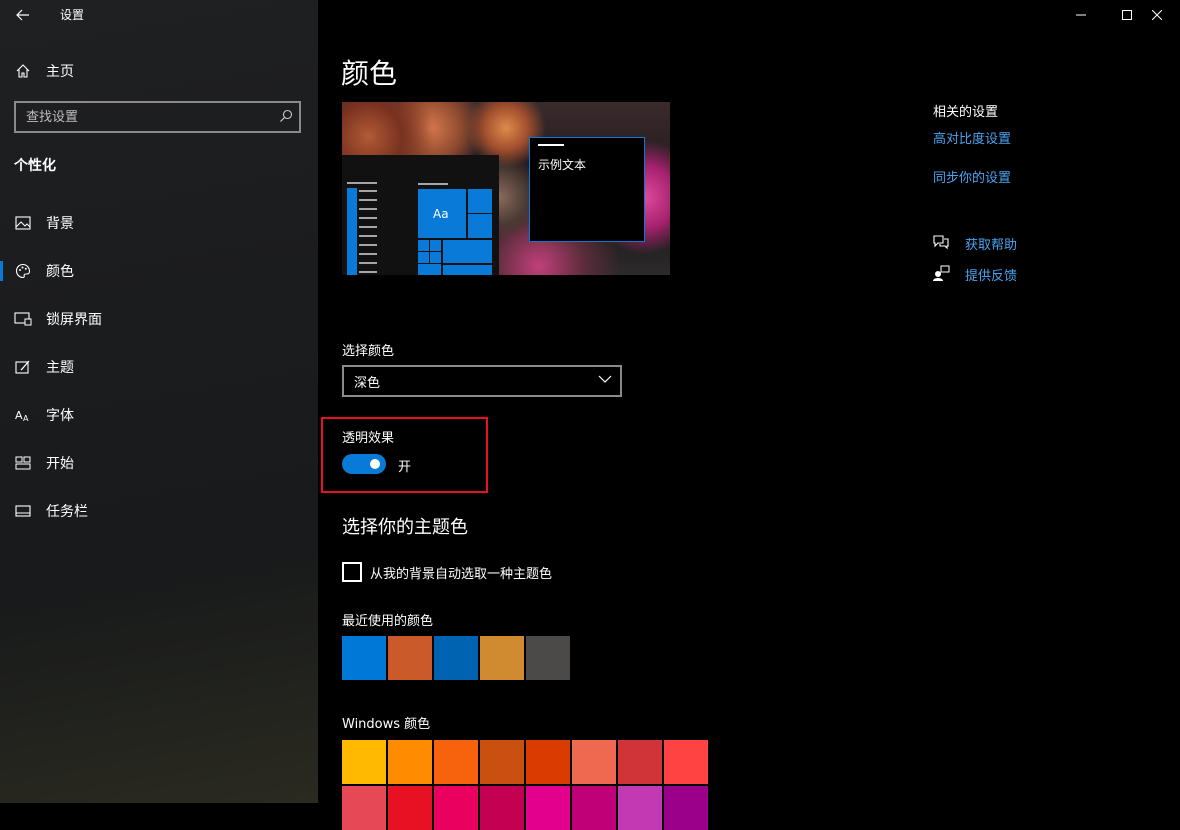  What do you see at coordinates (60, 224) in the screenshot?
I see `sidebar-item-label: 背景` at bounding box center [60, 224].